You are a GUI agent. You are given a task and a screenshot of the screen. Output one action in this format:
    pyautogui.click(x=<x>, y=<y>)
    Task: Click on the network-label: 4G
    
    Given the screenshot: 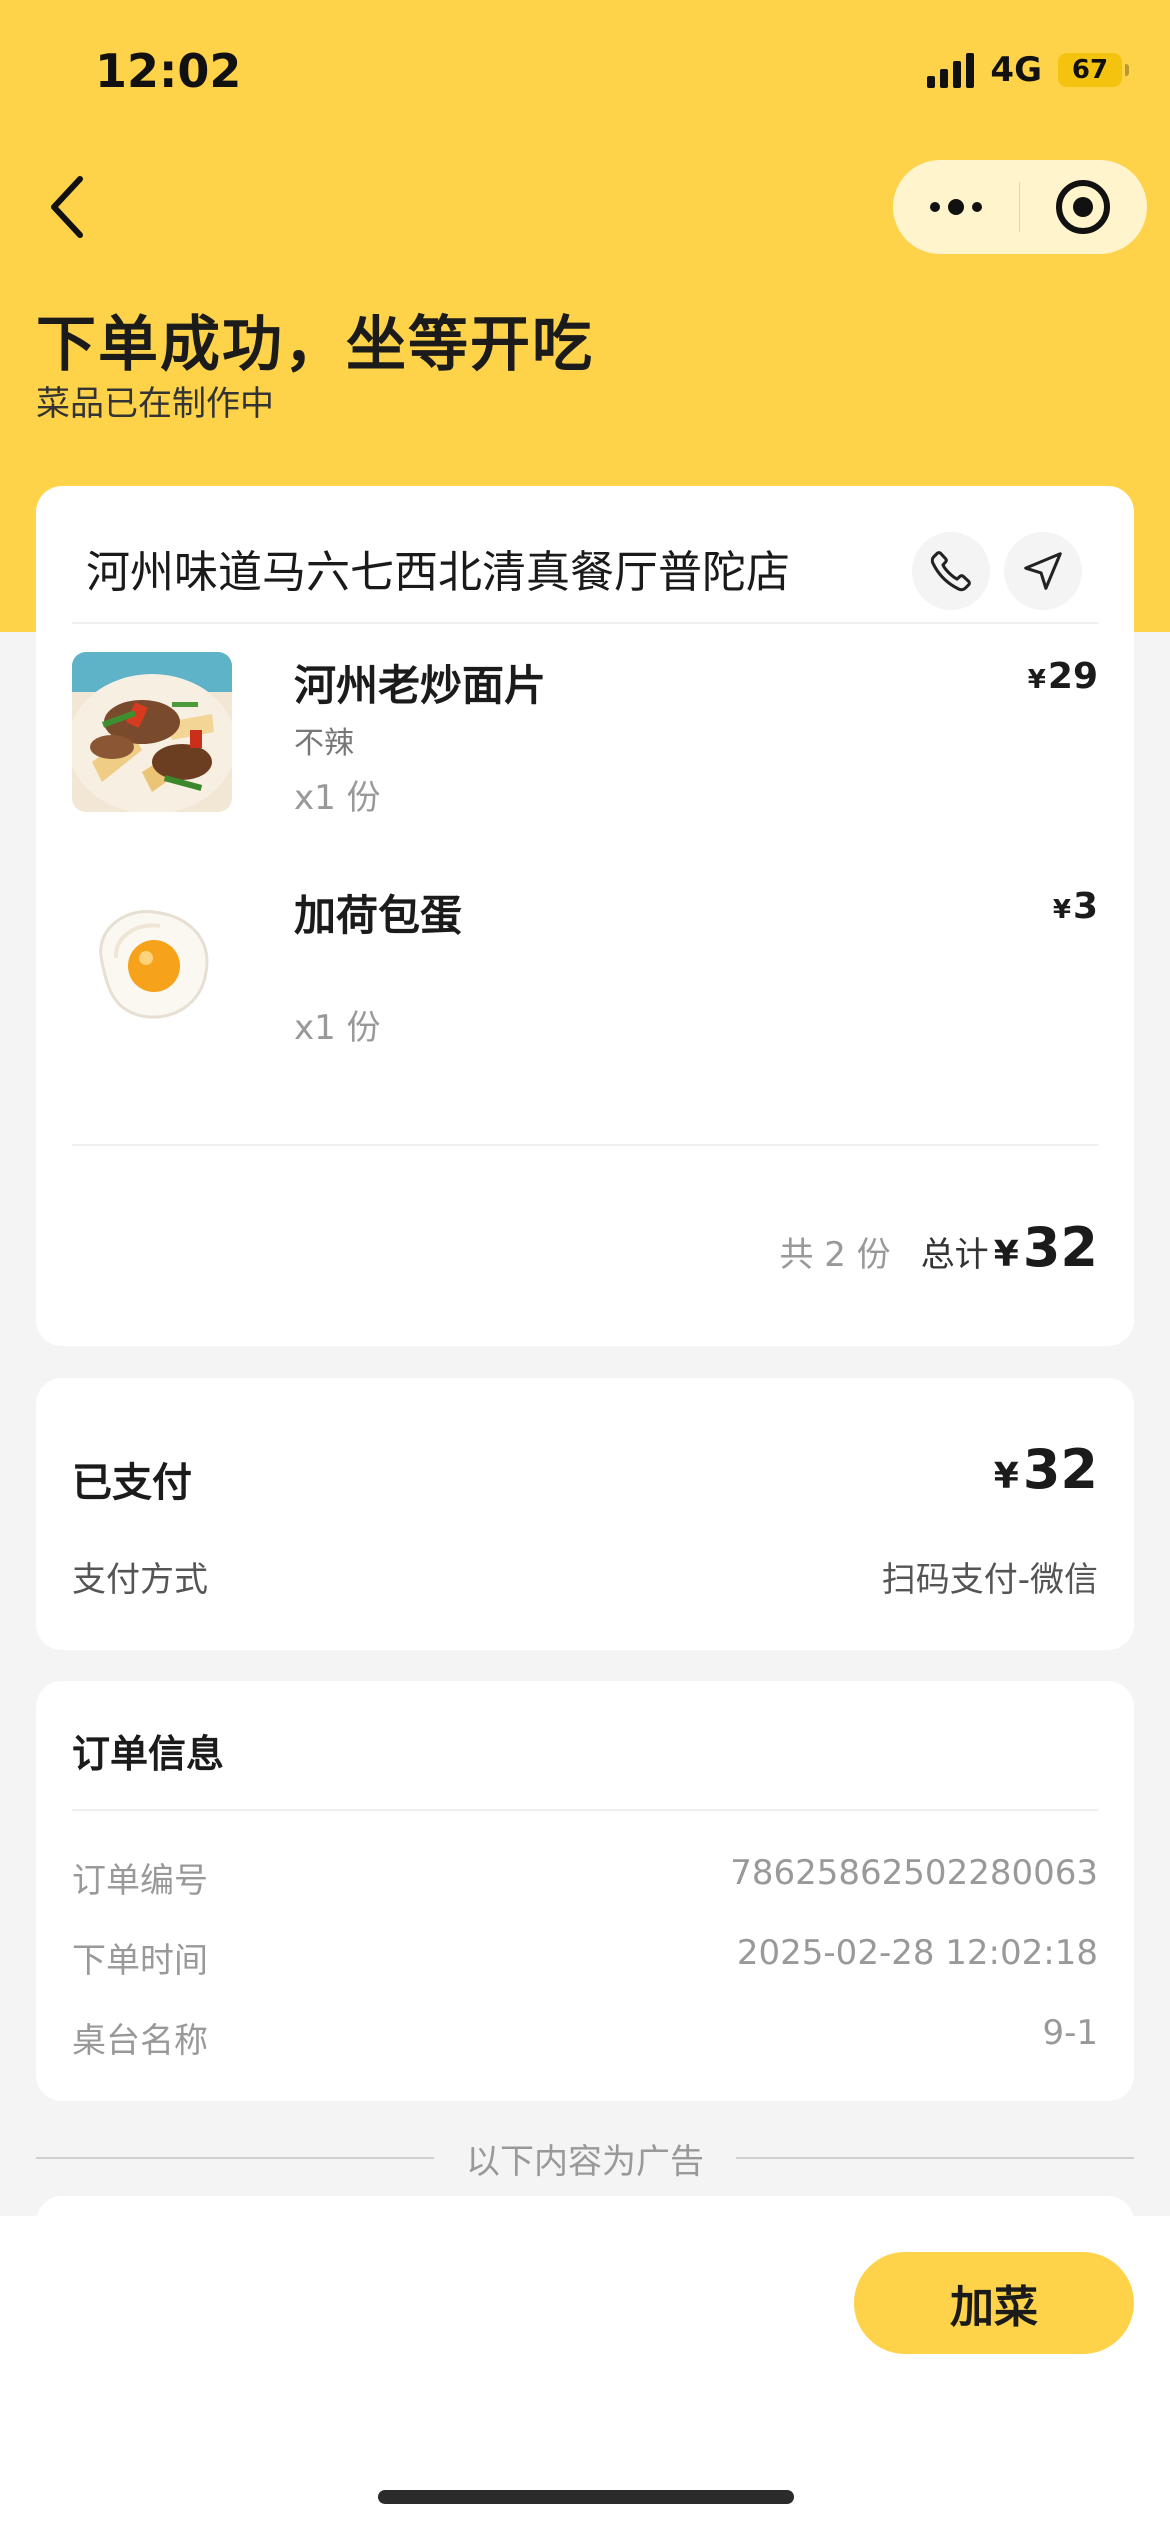 What is the action you would take?
    pyautogui.click(x=1016, y=70)
    